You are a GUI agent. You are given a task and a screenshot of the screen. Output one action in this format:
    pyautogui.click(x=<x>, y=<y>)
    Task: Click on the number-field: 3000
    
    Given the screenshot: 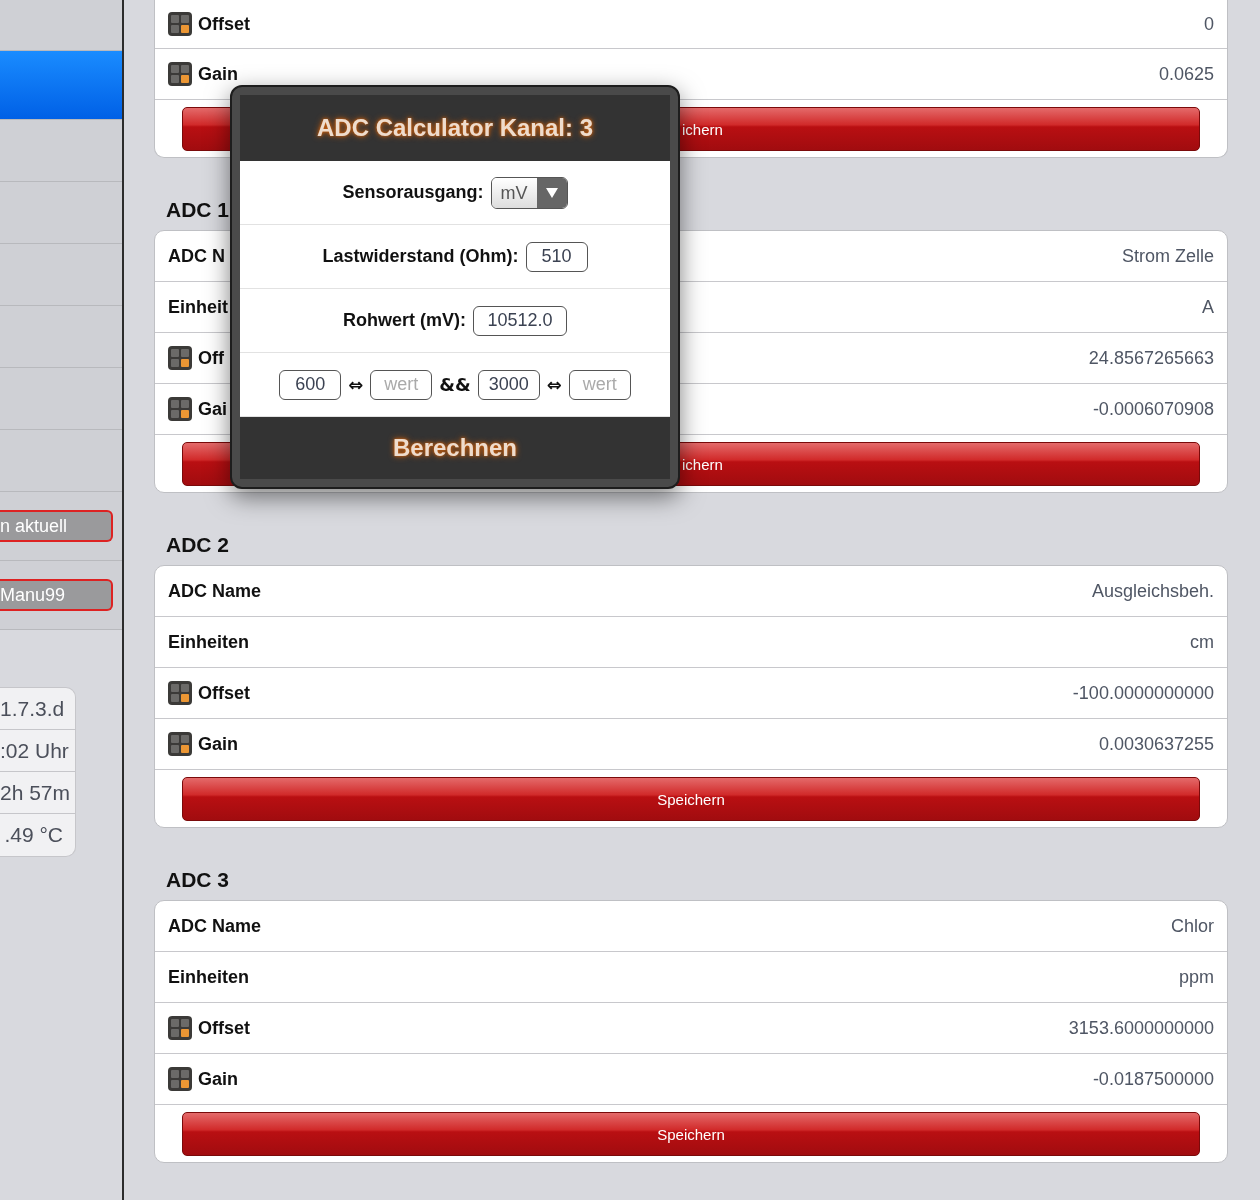 What is the action you would take?
    pyautogui.click(x=508, y=384)
    